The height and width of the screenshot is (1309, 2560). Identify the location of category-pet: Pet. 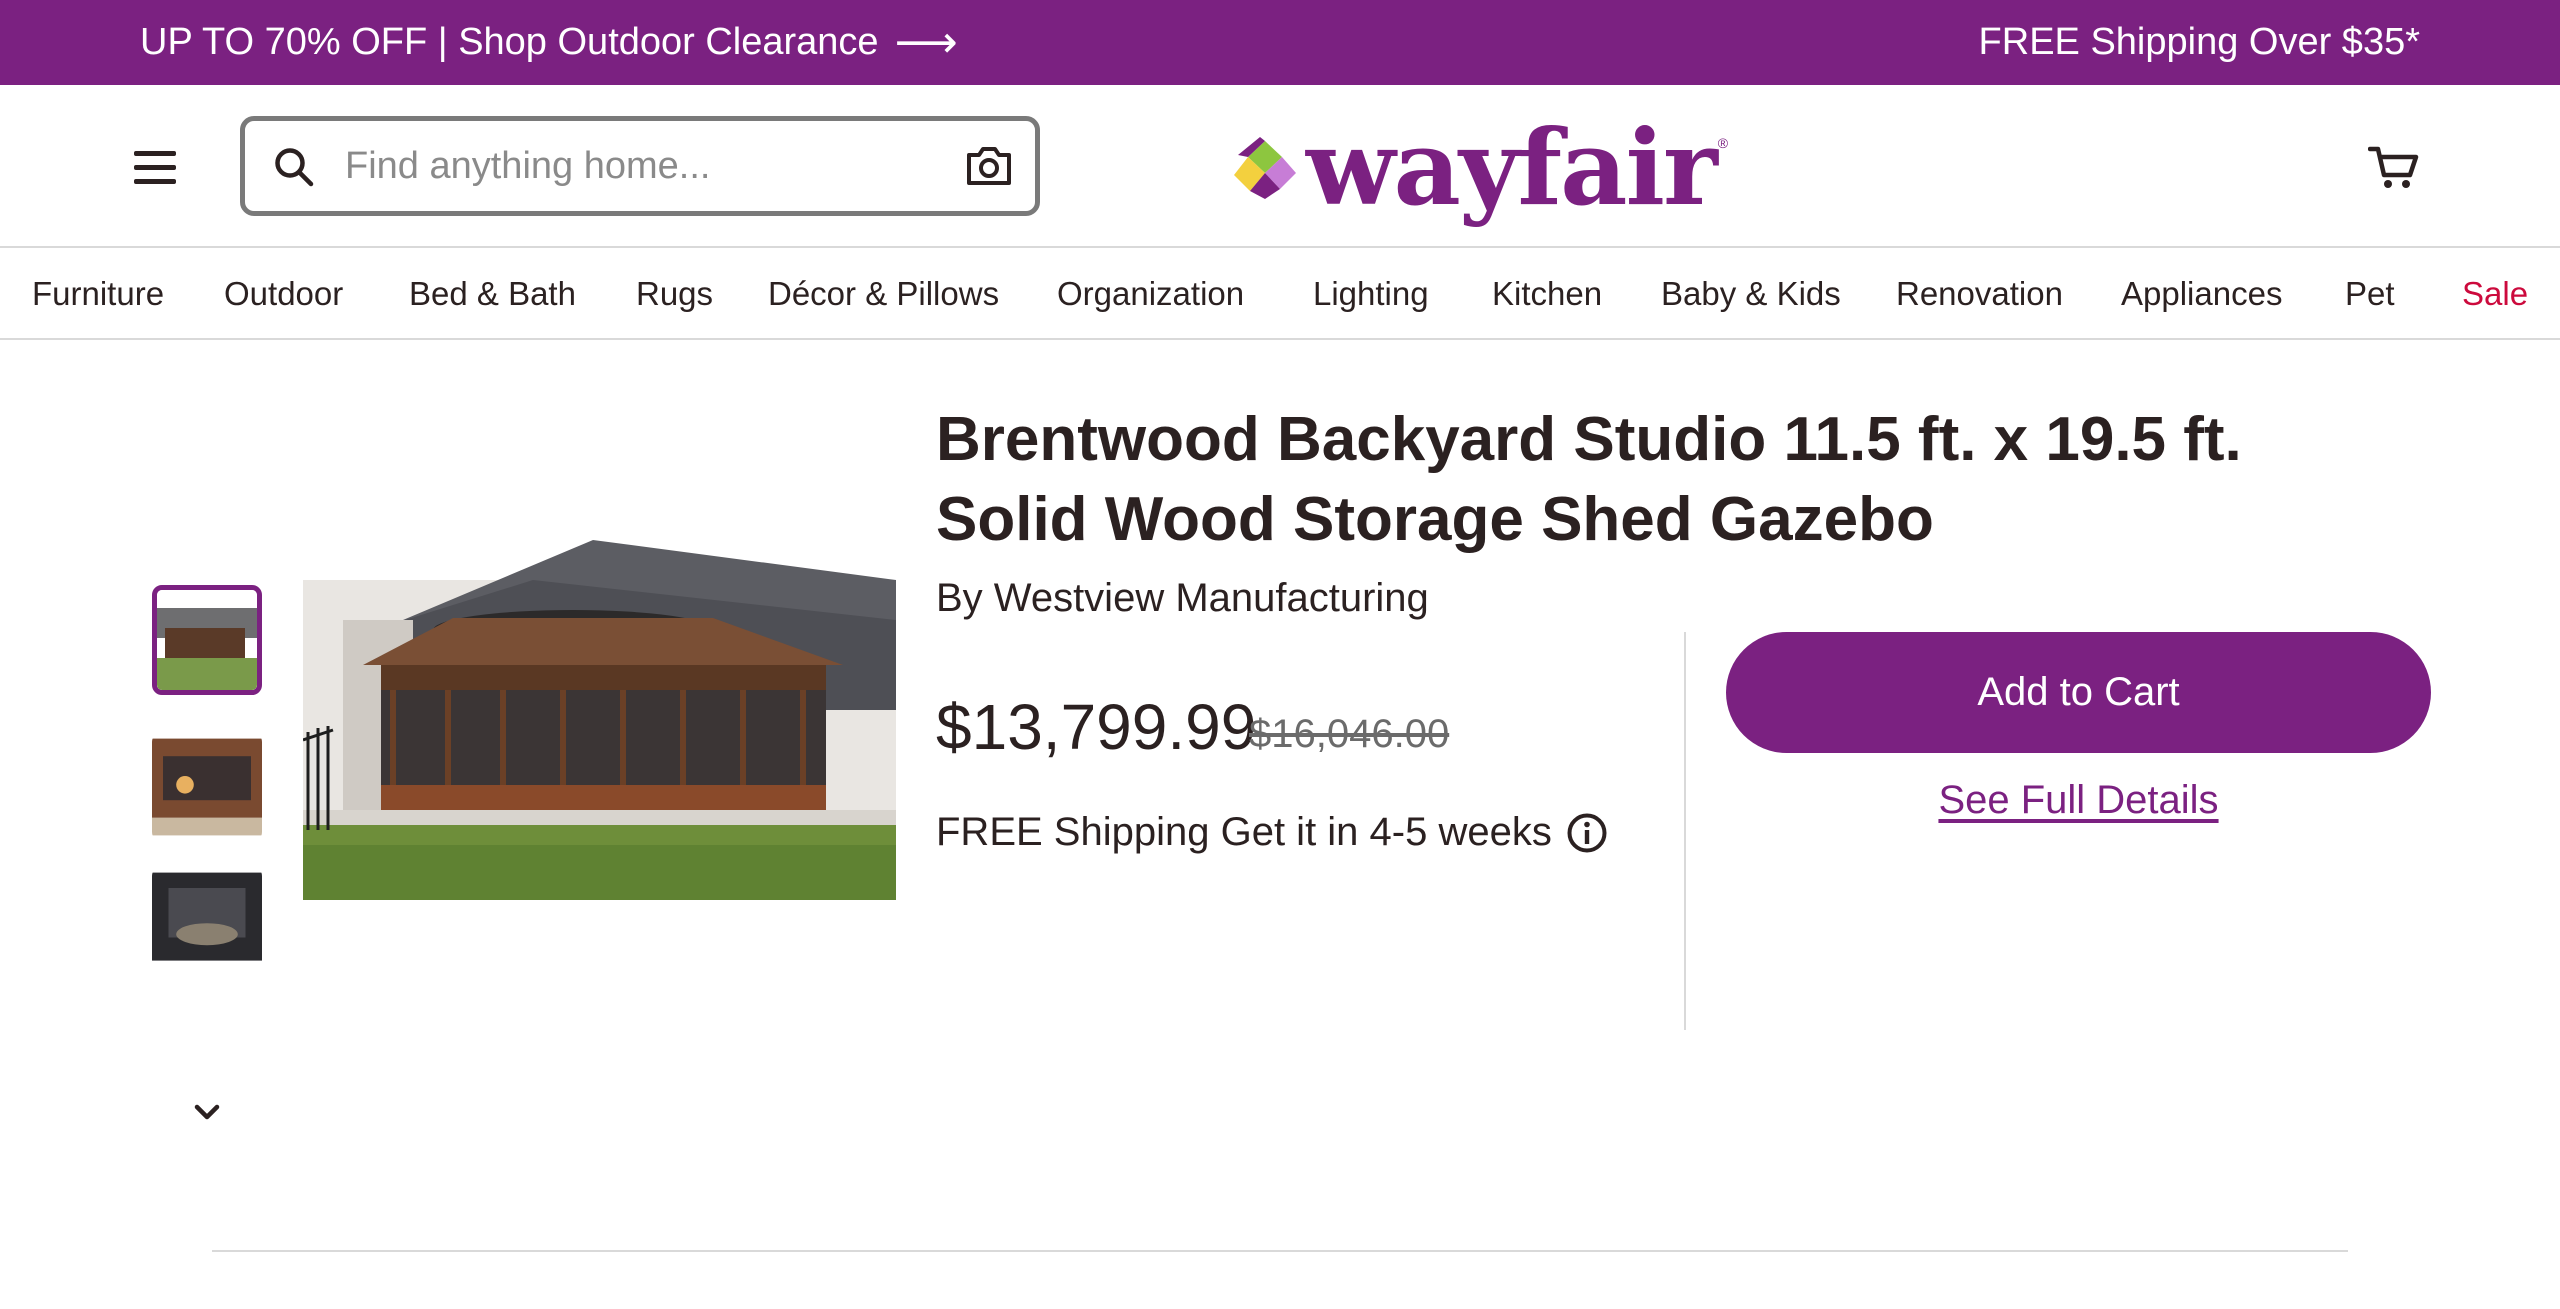
(2370, 294).